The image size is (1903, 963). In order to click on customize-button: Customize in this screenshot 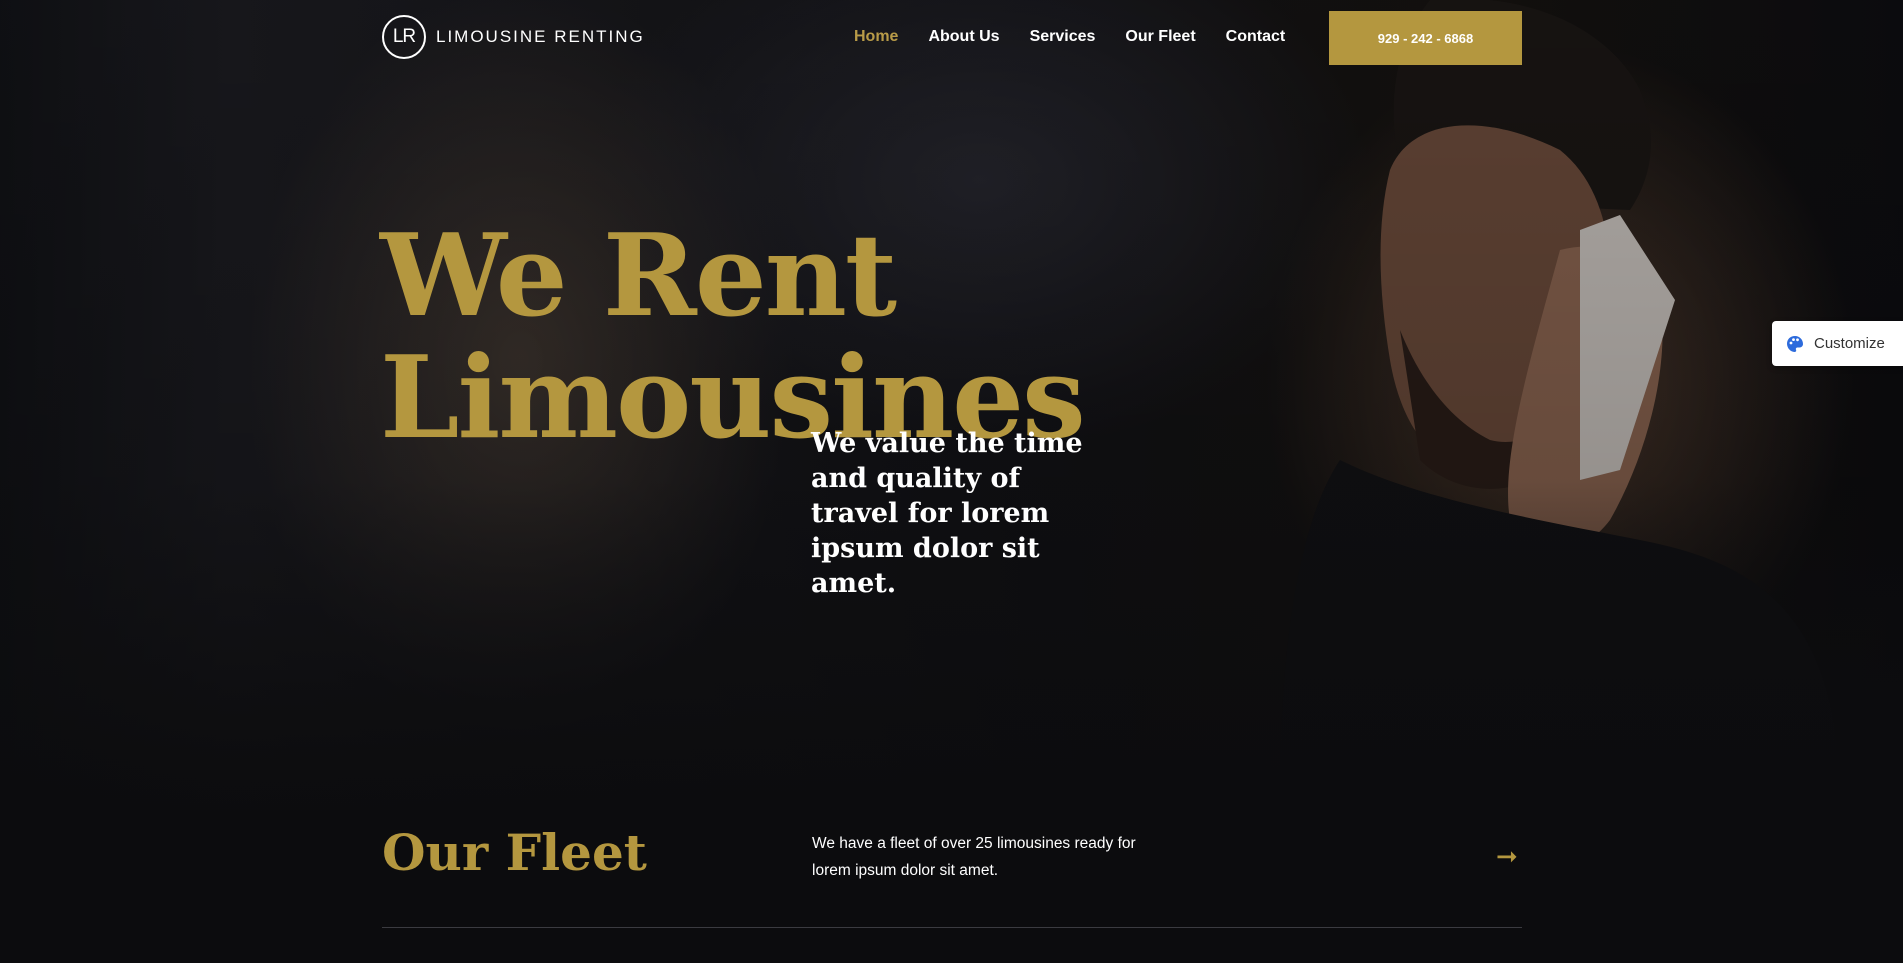, I will do `click(1837, 343)`.